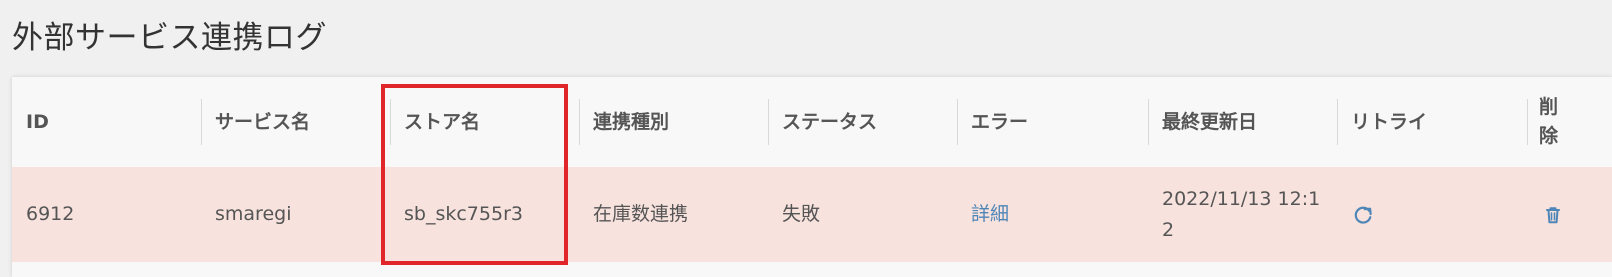 This screenshot has height=277, width=1612. Describe the element at coordinates (106, 122) in the screenshot. I see `header-id: ID` at that location.